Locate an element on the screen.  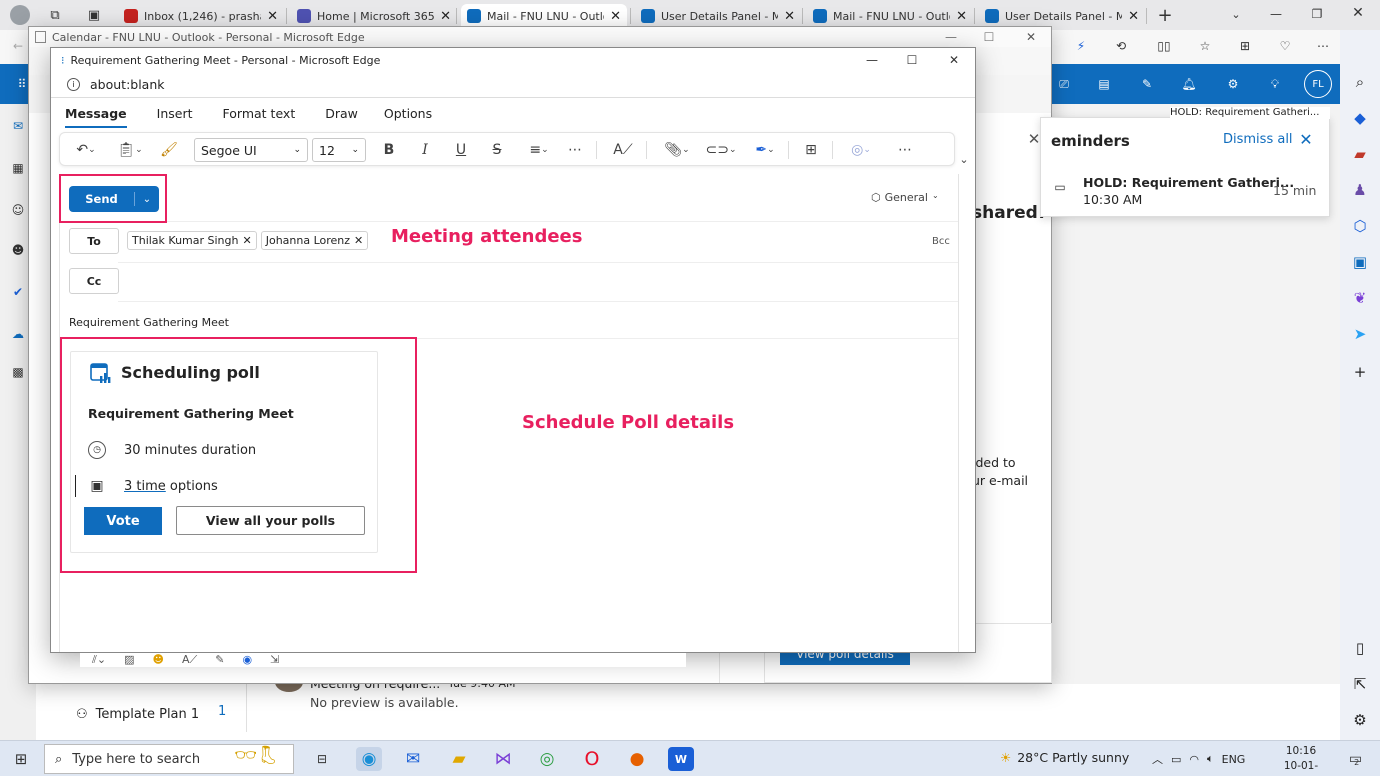
todo-icon: ✔ is located at coordinates (18, 292).